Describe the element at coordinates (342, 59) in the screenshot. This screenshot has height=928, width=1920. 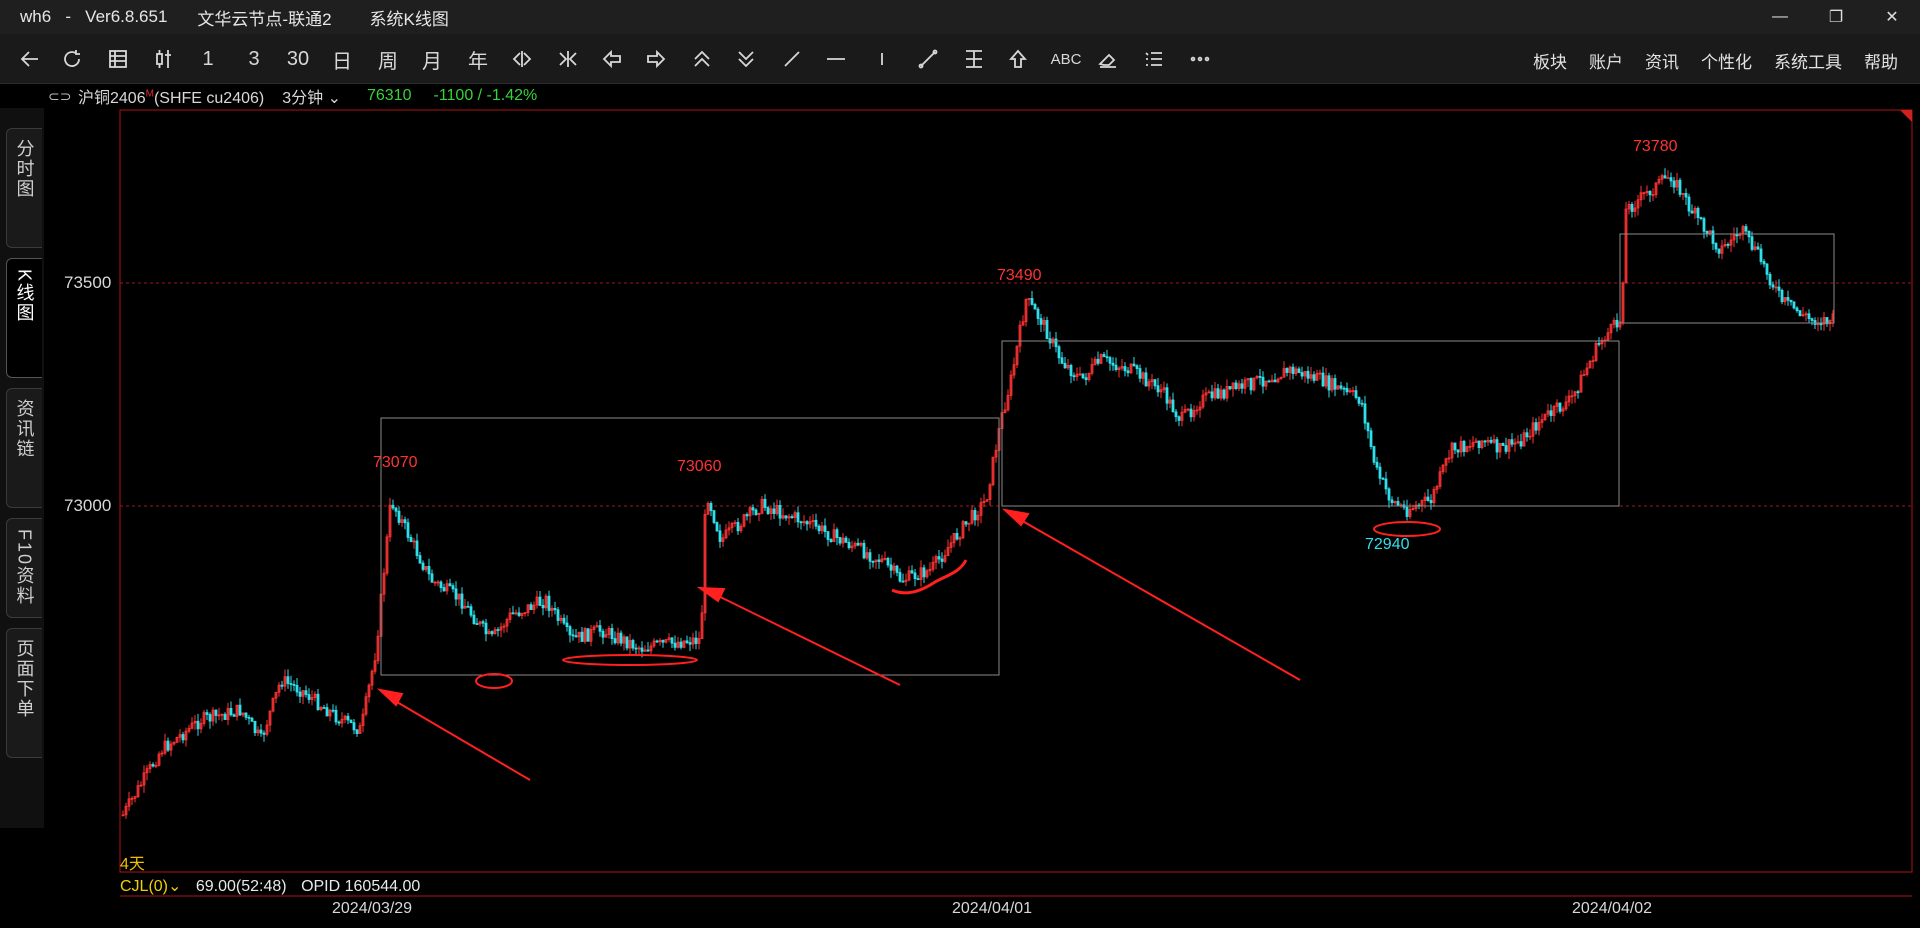
I see `period-day-button: 日` at that location.